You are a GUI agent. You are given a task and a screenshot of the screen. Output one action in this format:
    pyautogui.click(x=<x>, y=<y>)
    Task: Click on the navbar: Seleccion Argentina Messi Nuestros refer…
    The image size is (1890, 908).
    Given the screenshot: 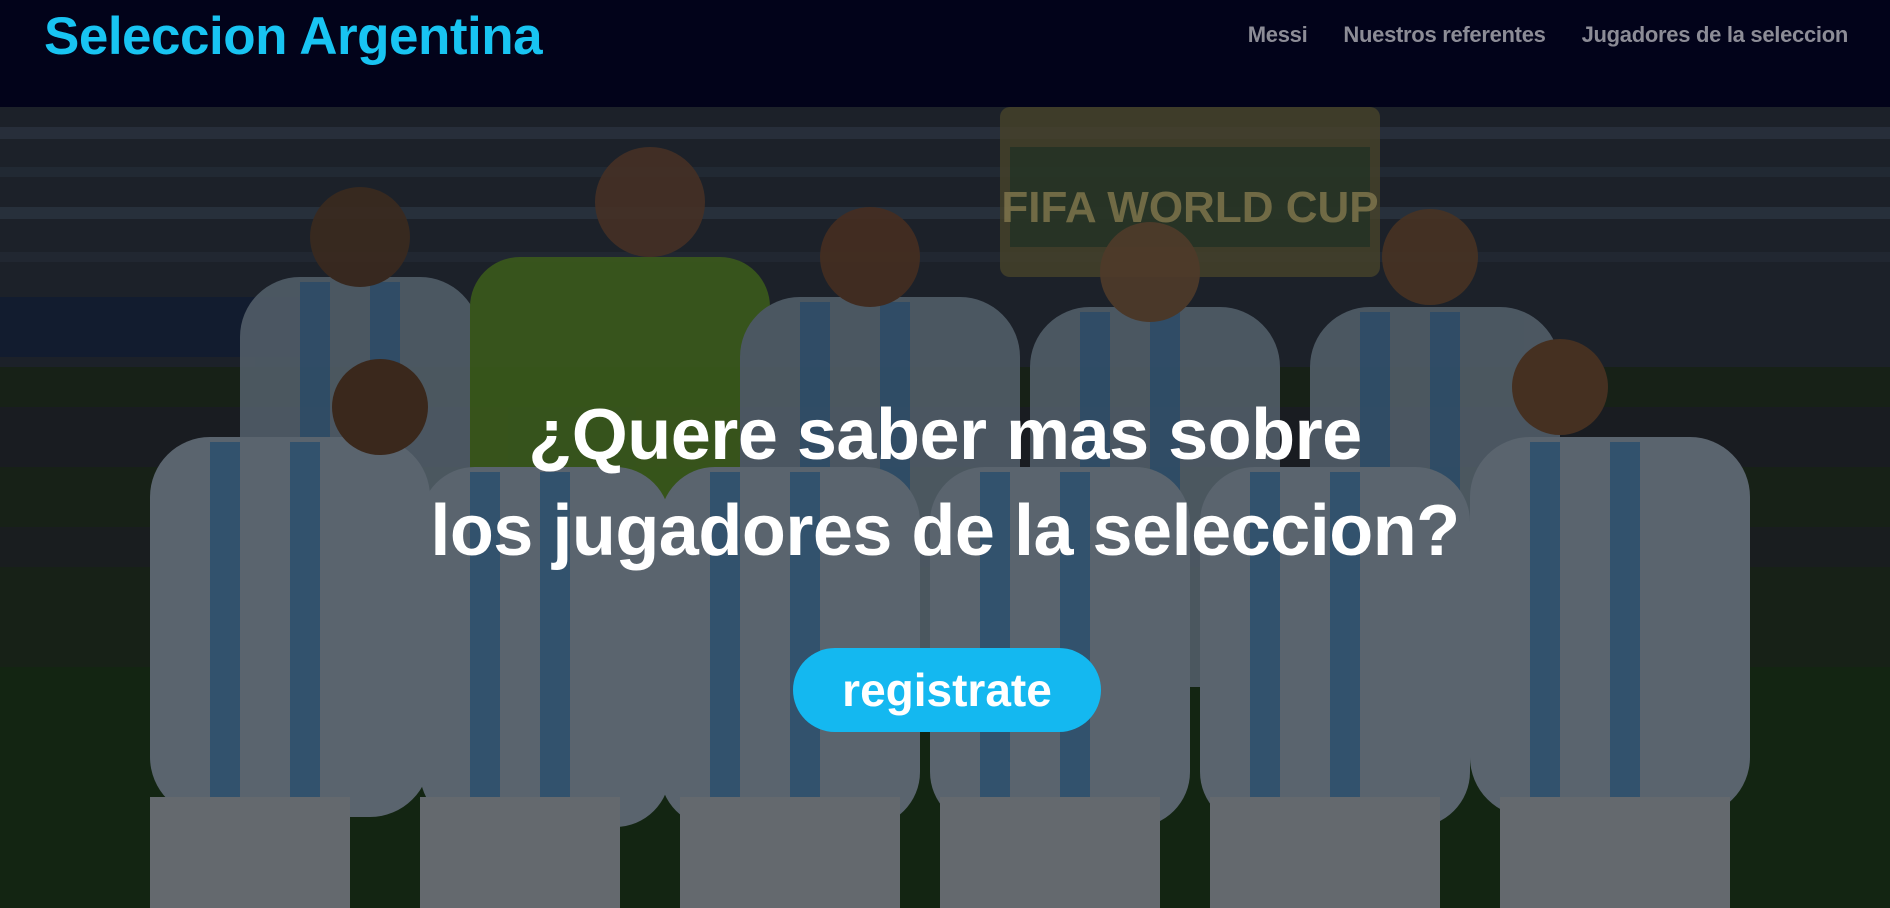 What is the action you would take?
    pyautogui.click(x=945, y=53)
    